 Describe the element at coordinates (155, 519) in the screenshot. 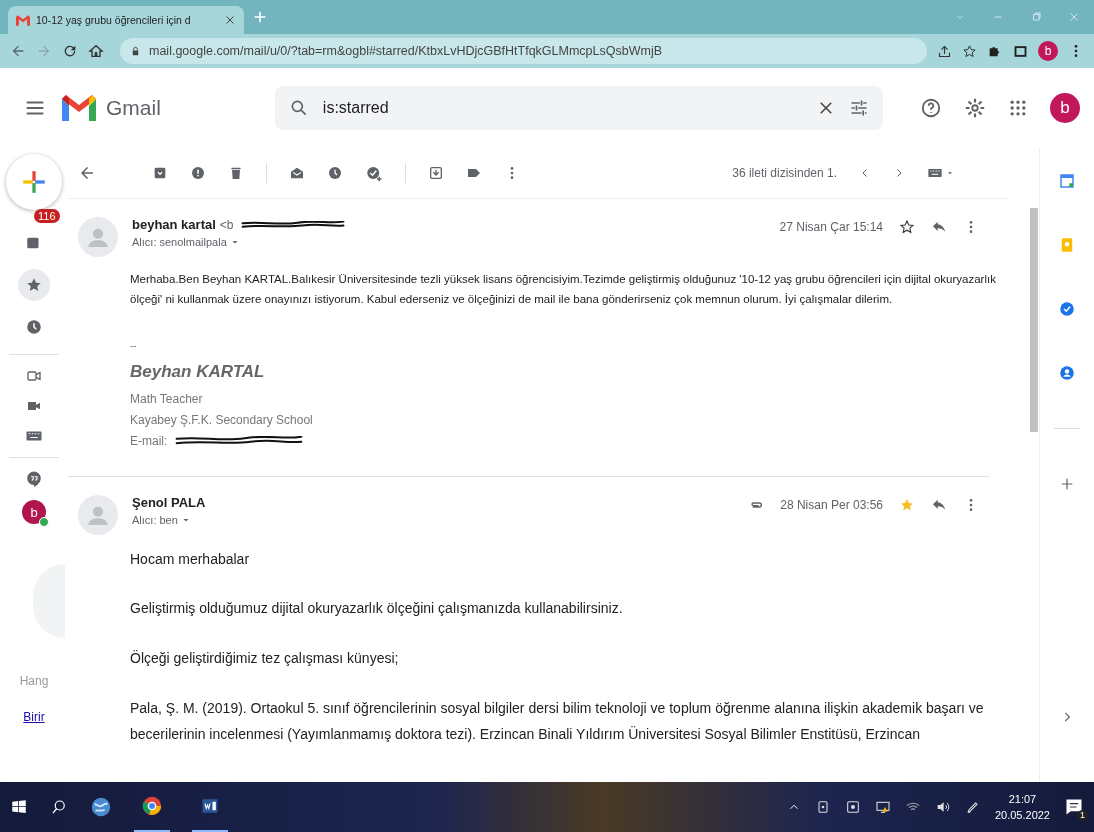

I see `recipient-text: Alıcı: ben` at that location.